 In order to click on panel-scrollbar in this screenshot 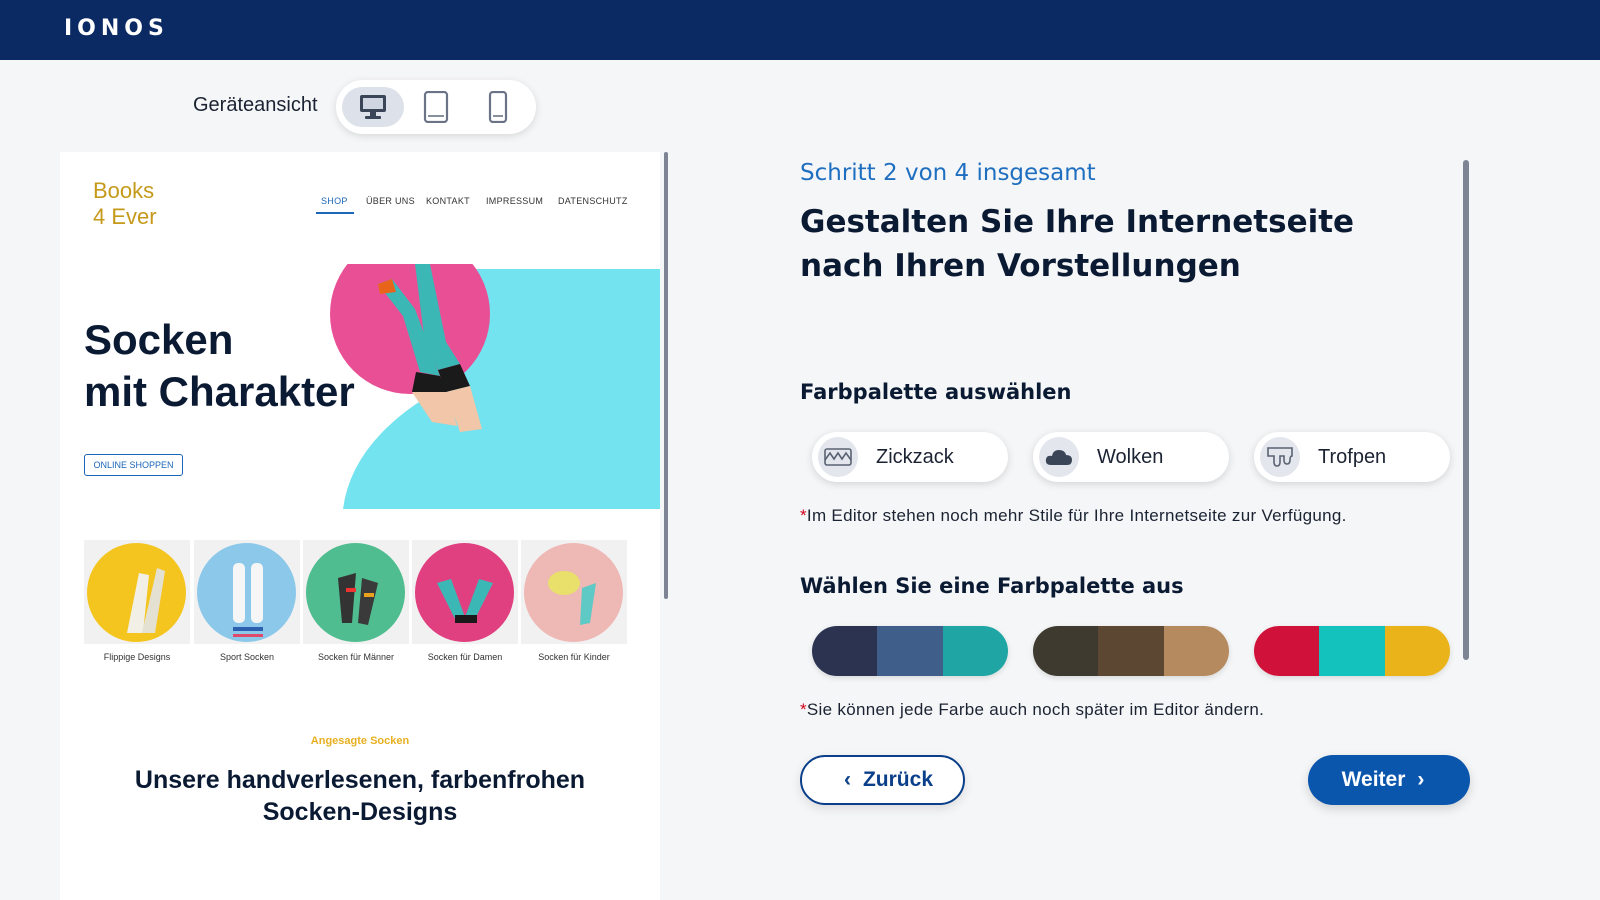, I will do `click(1466, 410)`.